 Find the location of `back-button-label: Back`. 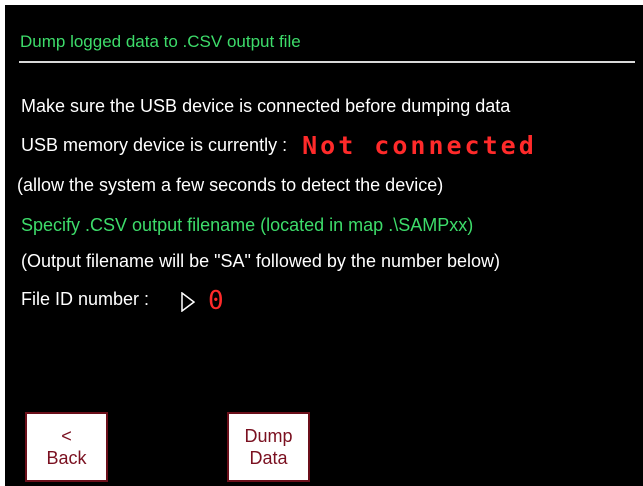

back-button-label: Back is located at coordinates (66, 458).